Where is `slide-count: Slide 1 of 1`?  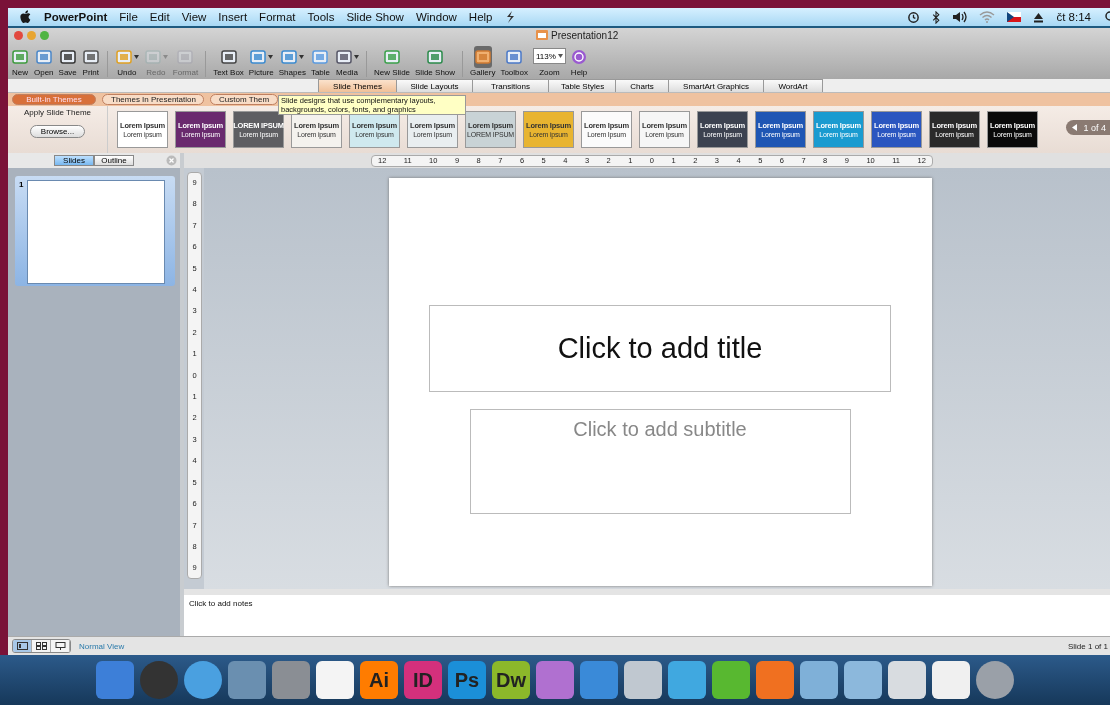
slide-count: Slide 1 of 1 is located at coordinates (1087, 646).